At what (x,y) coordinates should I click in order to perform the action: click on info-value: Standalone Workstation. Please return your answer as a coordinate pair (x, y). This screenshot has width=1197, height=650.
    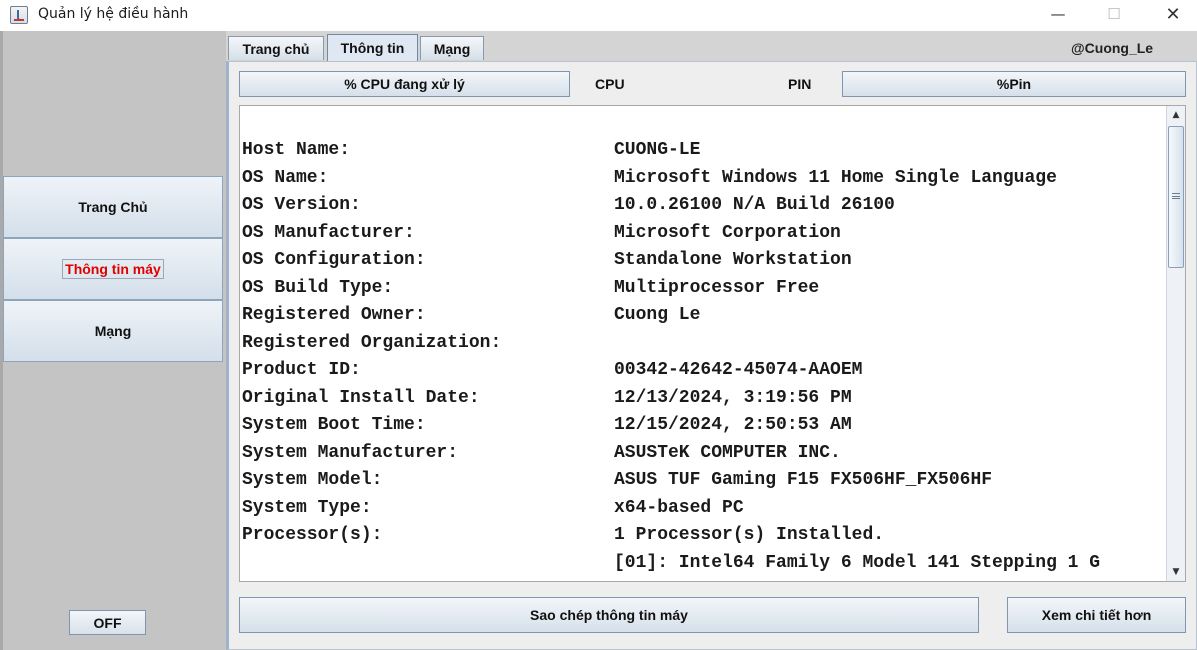
    Looking at the image, I should click on (733, 260).